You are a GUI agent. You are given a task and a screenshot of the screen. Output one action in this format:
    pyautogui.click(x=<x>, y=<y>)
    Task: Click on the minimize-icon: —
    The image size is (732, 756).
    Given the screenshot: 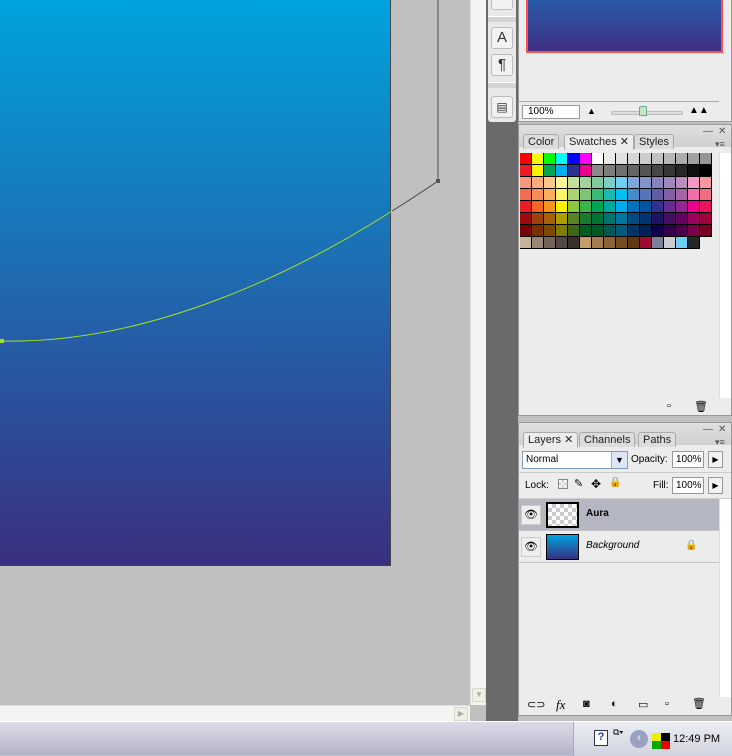 What is the action you would take?
    pyautogui.click(x=708, y=429)
    